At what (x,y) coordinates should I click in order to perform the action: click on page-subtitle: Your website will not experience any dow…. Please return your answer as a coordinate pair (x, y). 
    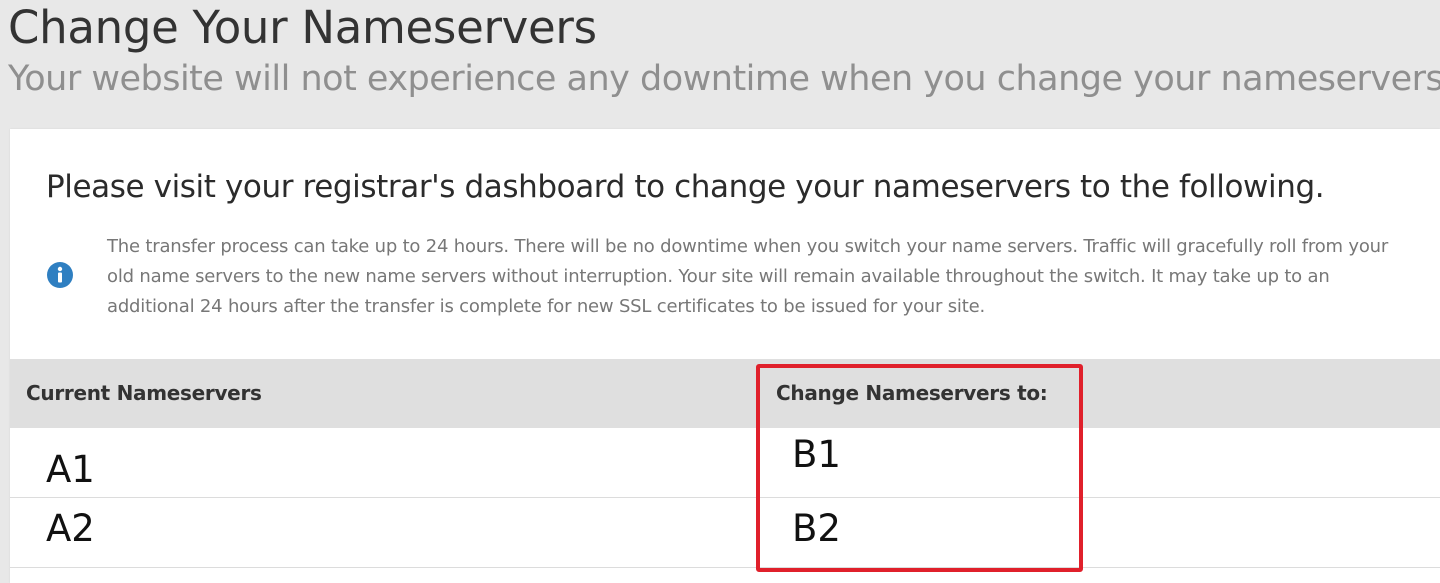
    Looking at the image, I should click on (724, 79).